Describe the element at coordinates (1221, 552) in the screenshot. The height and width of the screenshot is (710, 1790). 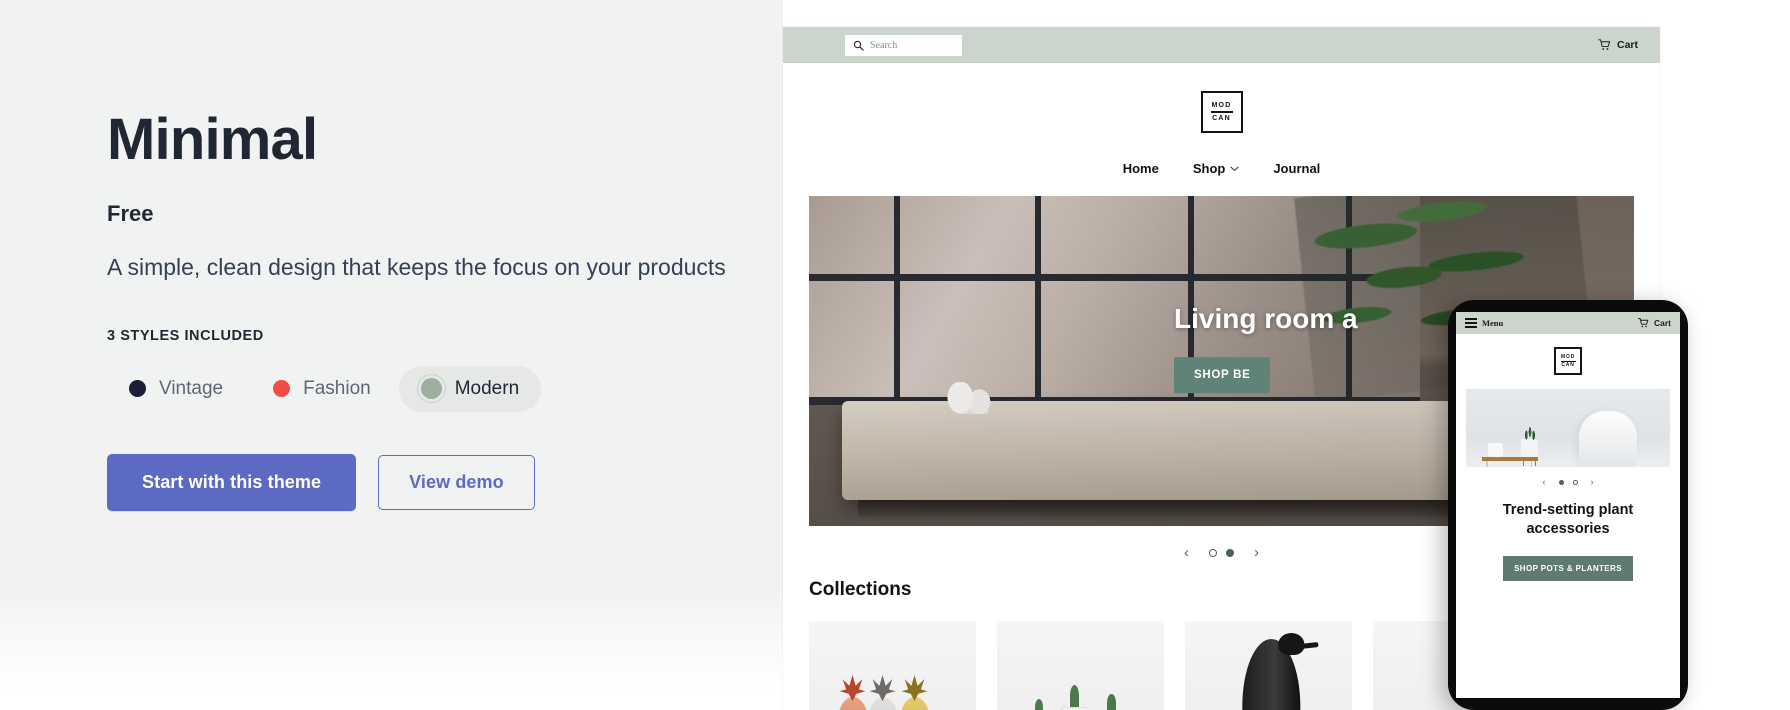
I see `carousel-dots` at that location.